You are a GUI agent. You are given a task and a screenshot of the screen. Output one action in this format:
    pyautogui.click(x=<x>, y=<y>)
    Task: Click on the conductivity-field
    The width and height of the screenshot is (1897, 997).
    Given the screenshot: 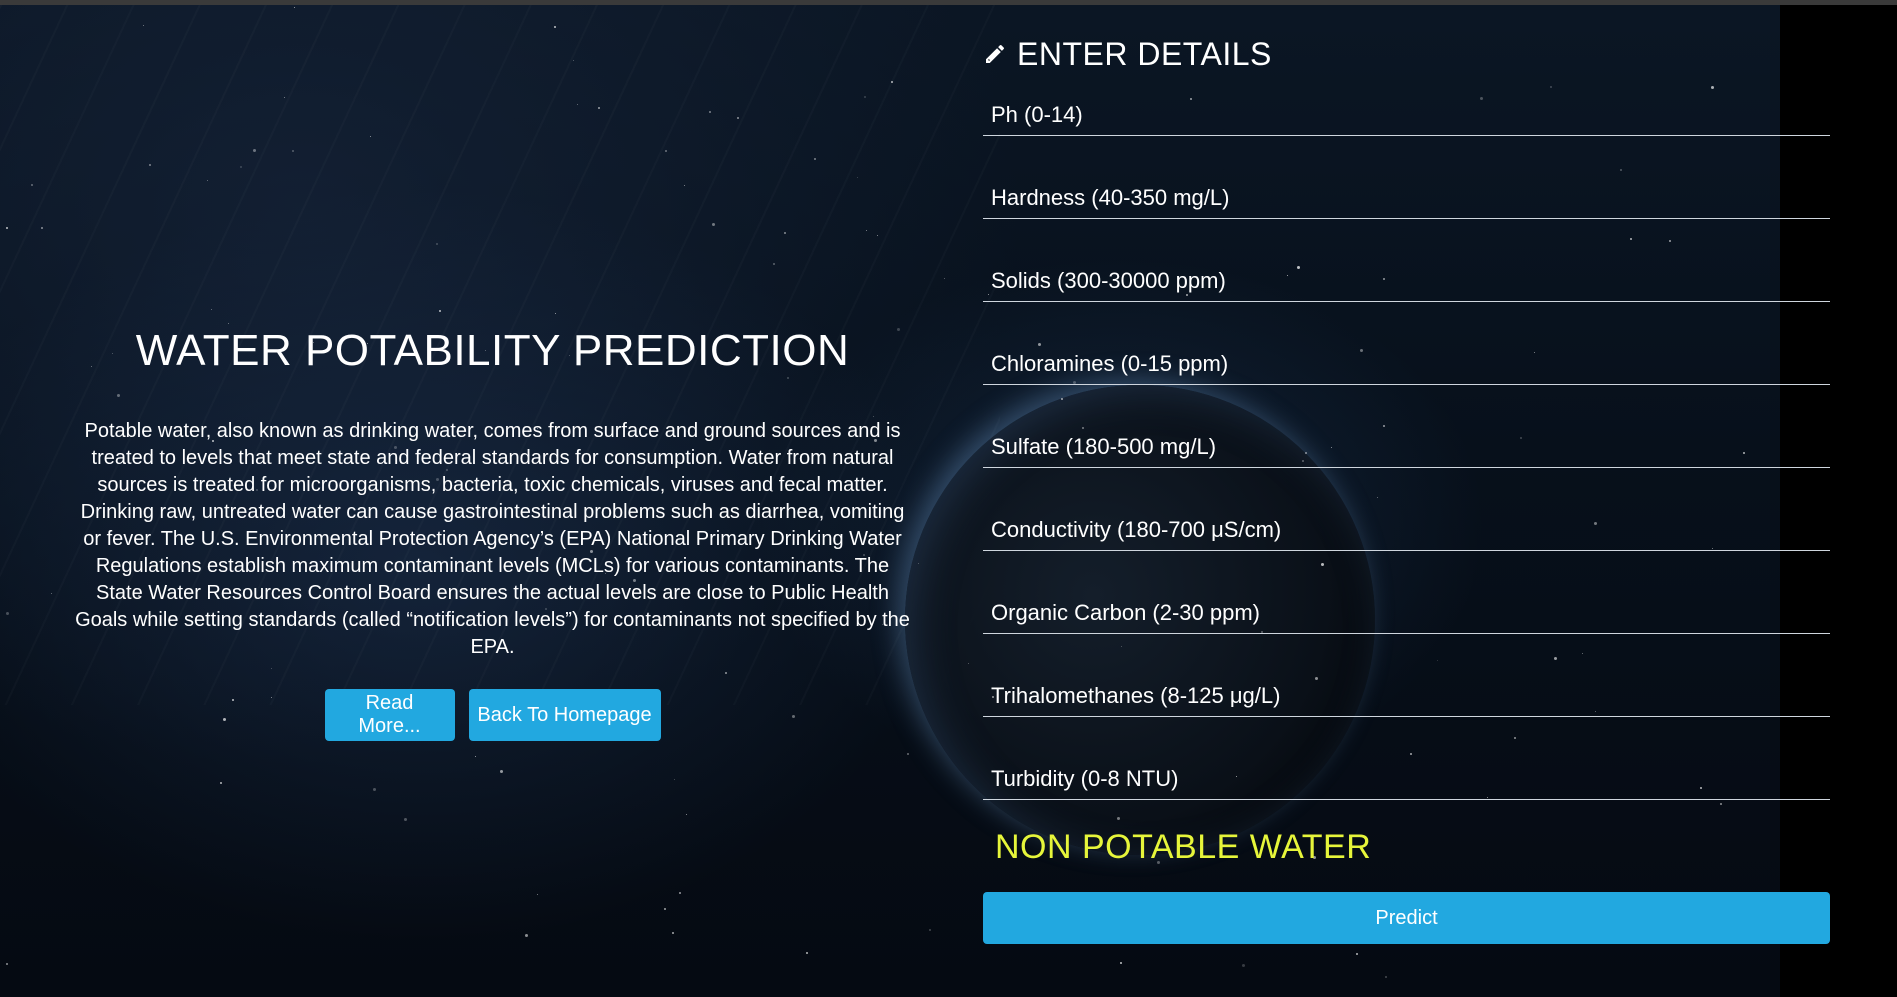 What is the action you would take?
    pyautogui.click(x=1406, y=522)
    